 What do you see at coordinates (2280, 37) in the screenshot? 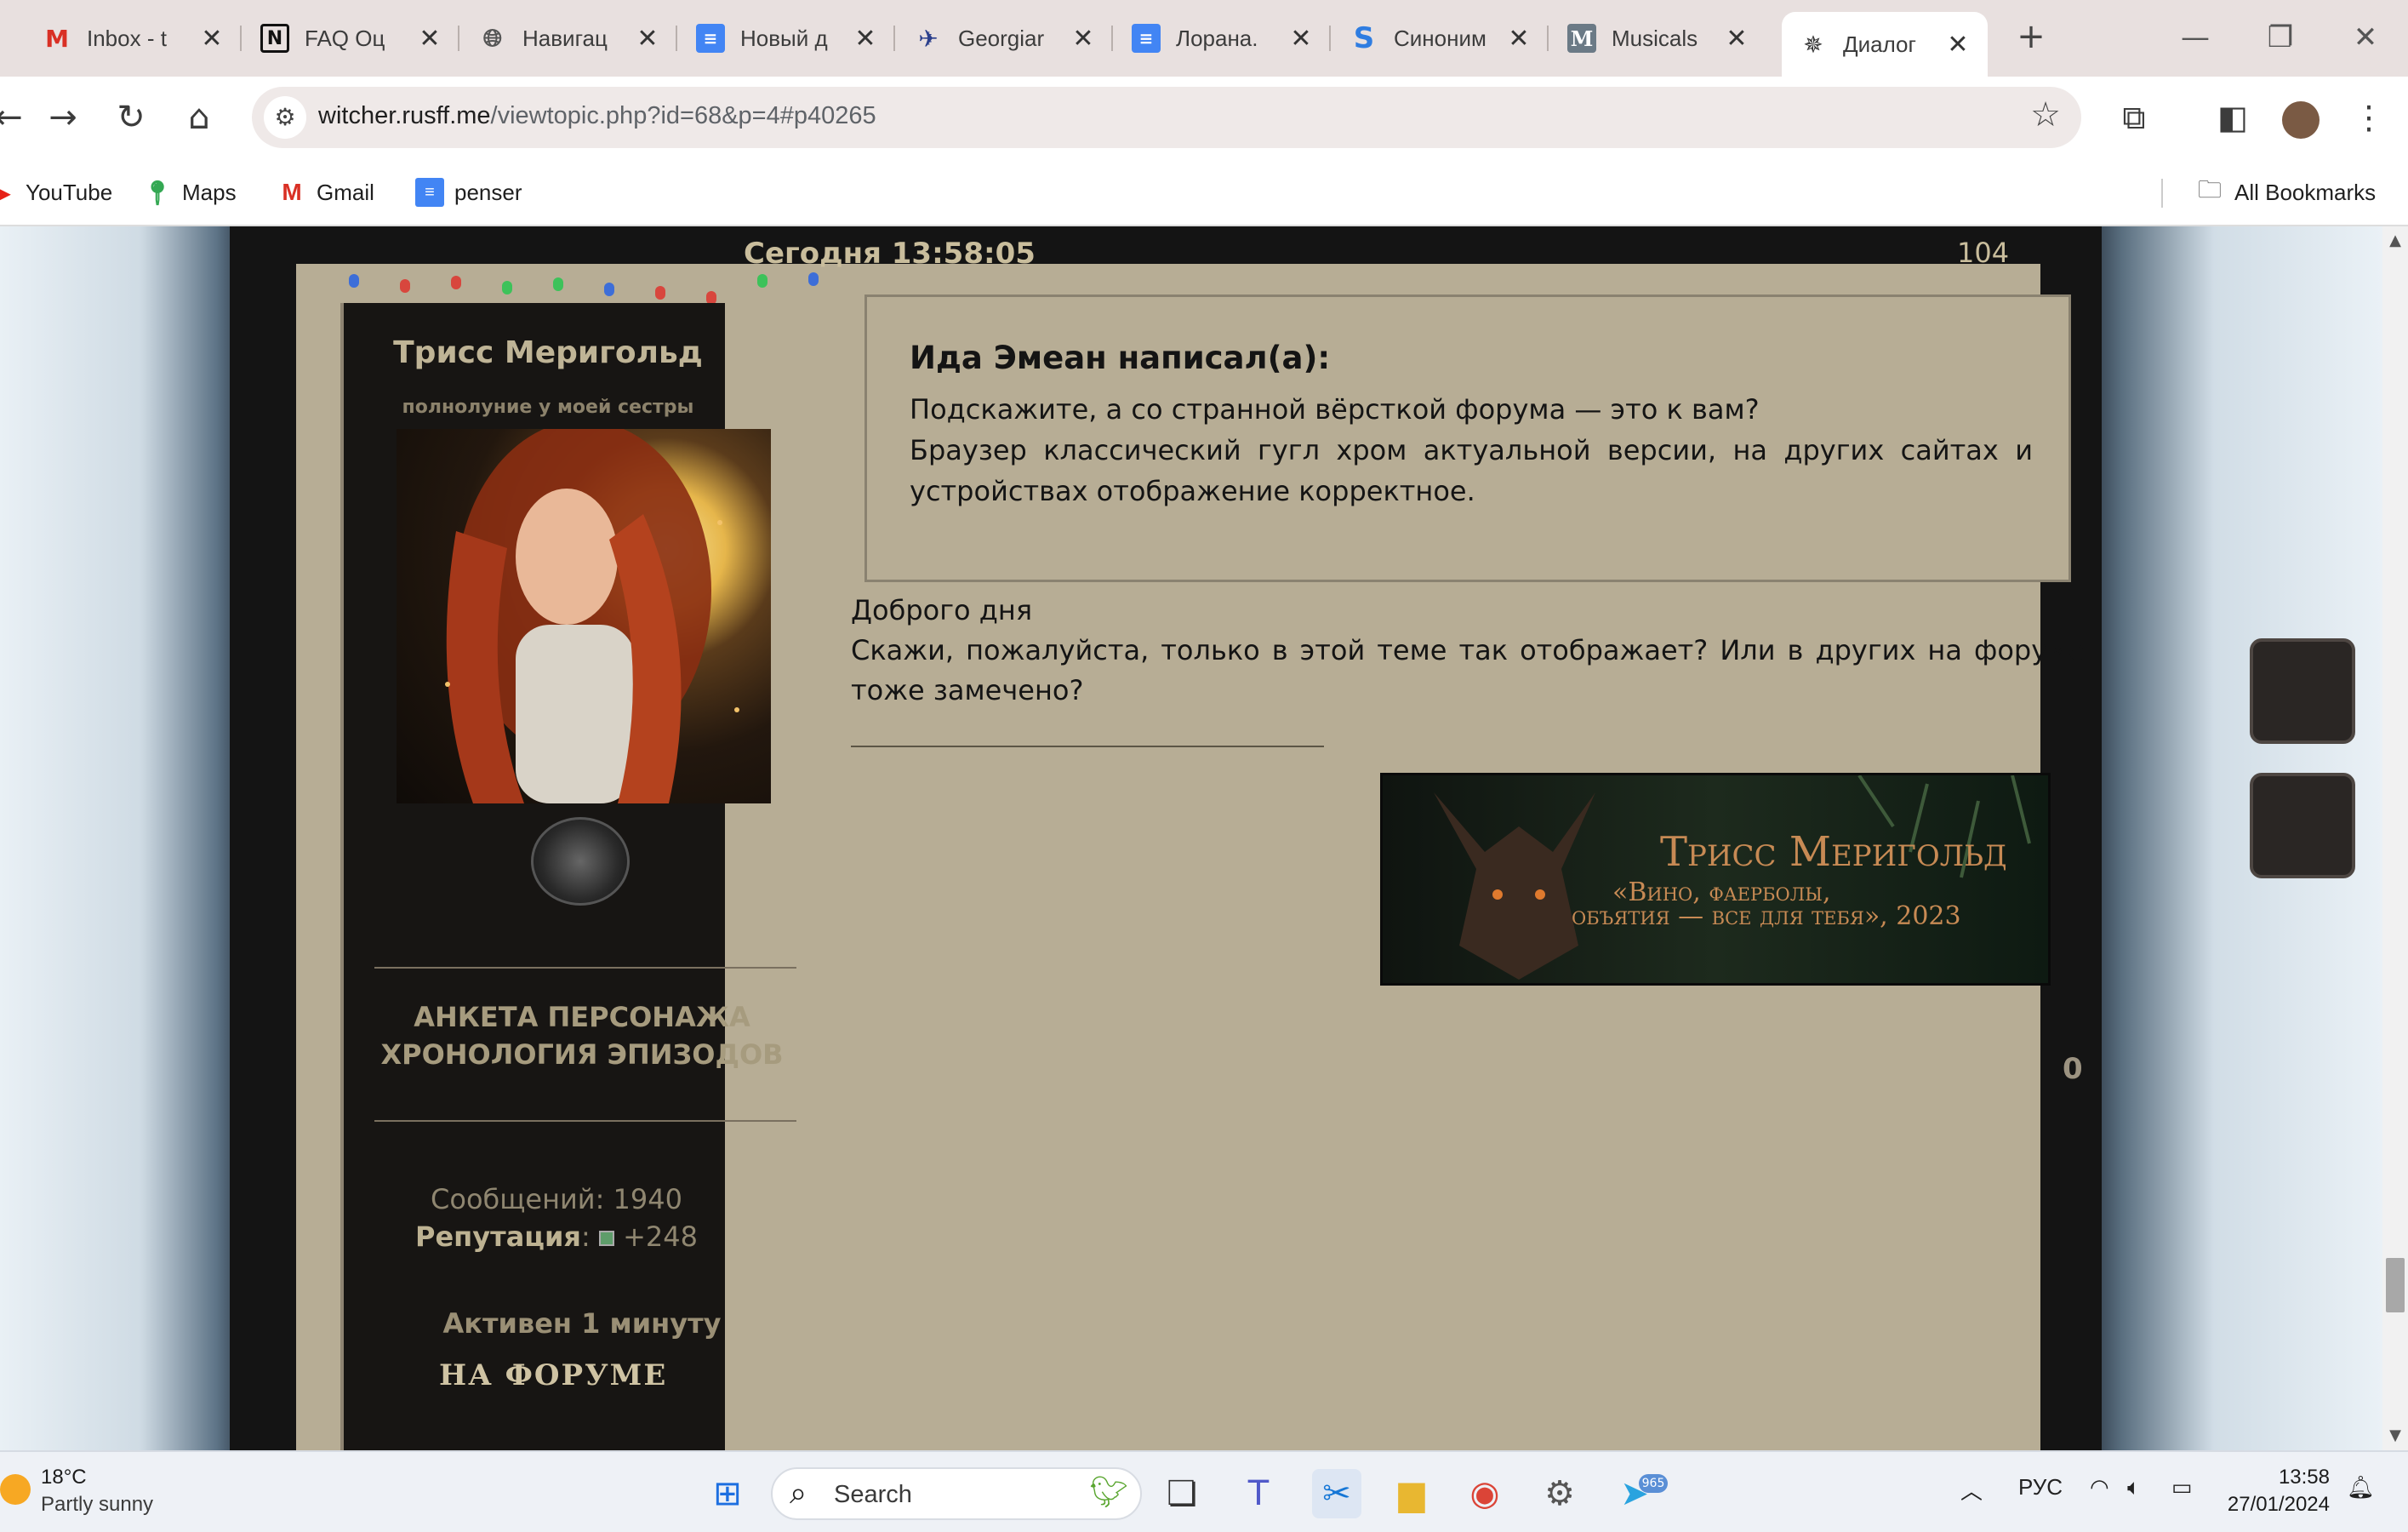
I see `restore-icon: ❐` at bounding box center [2280, 37].